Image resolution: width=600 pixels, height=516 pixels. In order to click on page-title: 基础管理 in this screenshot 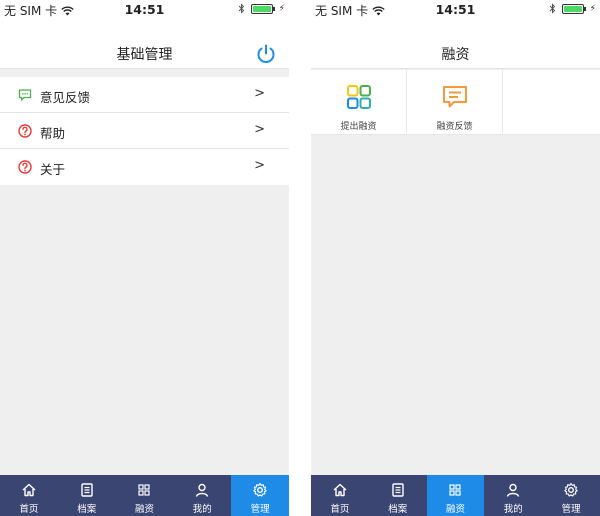, I will do `click(144, 55)`.